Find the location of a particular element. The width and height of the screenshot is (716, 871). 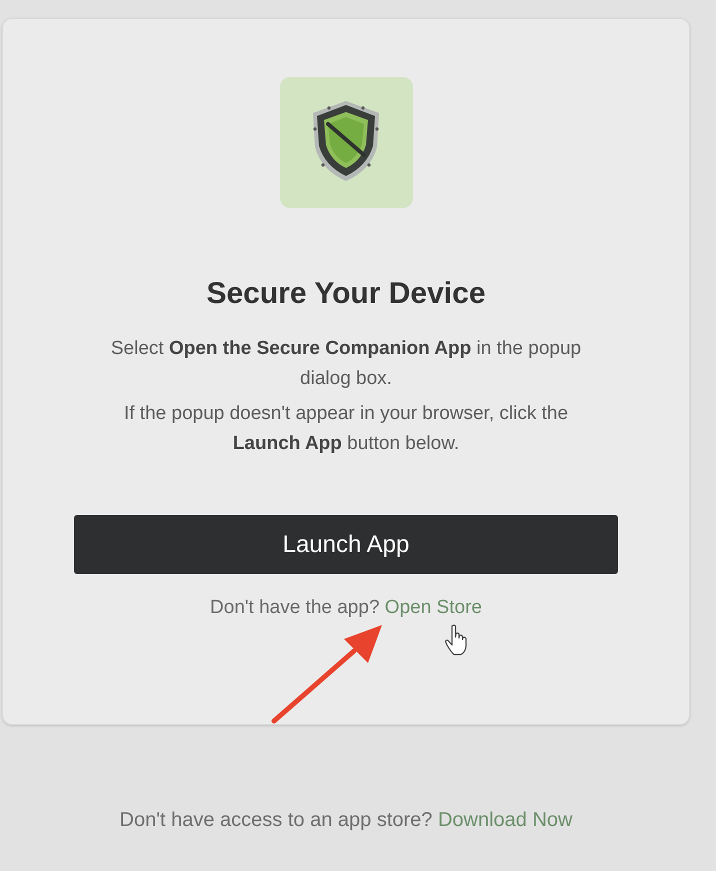

dialog-title: Secure Your Device is located at coordinates (346, 294).